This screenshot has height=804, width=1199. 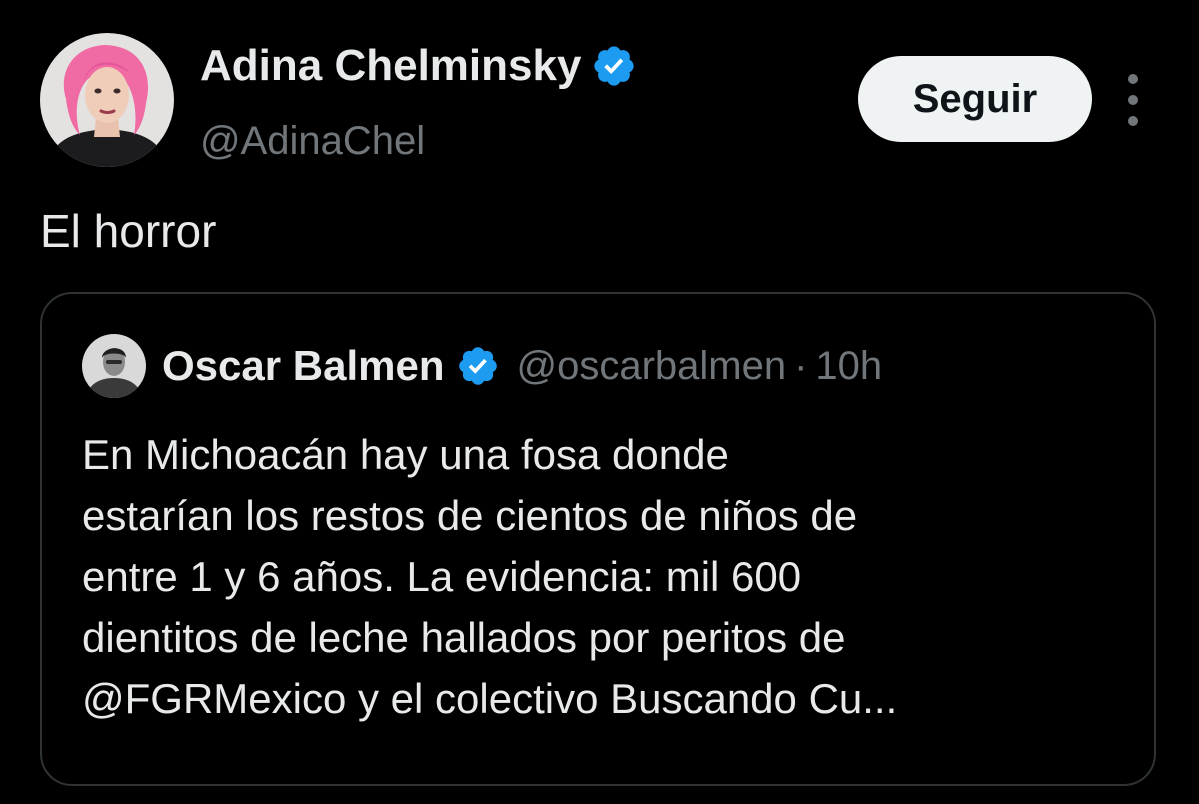 I want to click on author-avatar, so click(x=107, y=100).